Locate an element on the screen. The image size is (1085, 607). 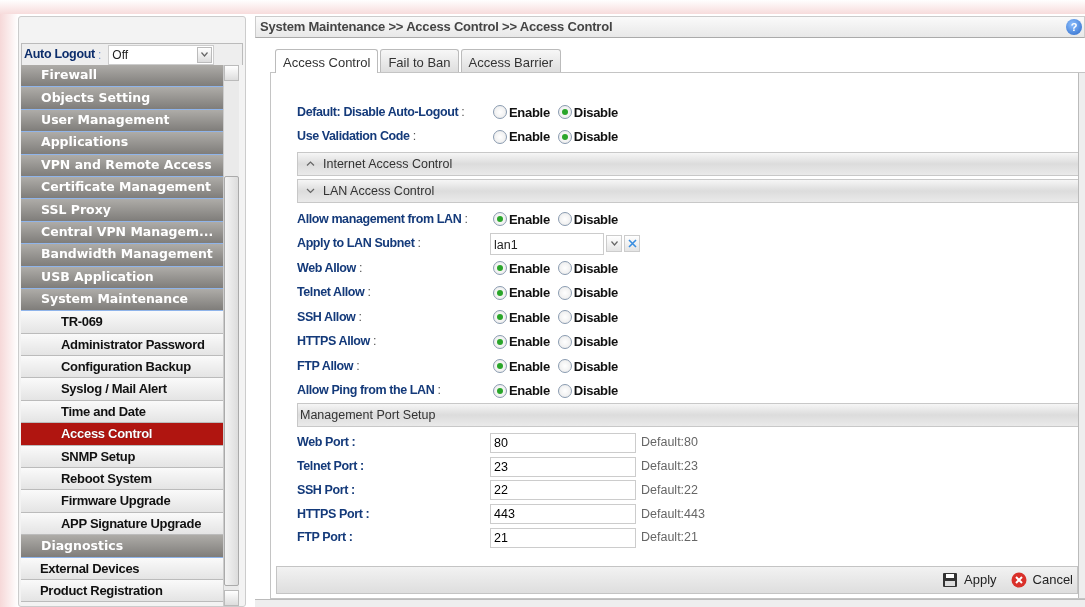
menu-item: External Devices is located at coordinates (122, 568).